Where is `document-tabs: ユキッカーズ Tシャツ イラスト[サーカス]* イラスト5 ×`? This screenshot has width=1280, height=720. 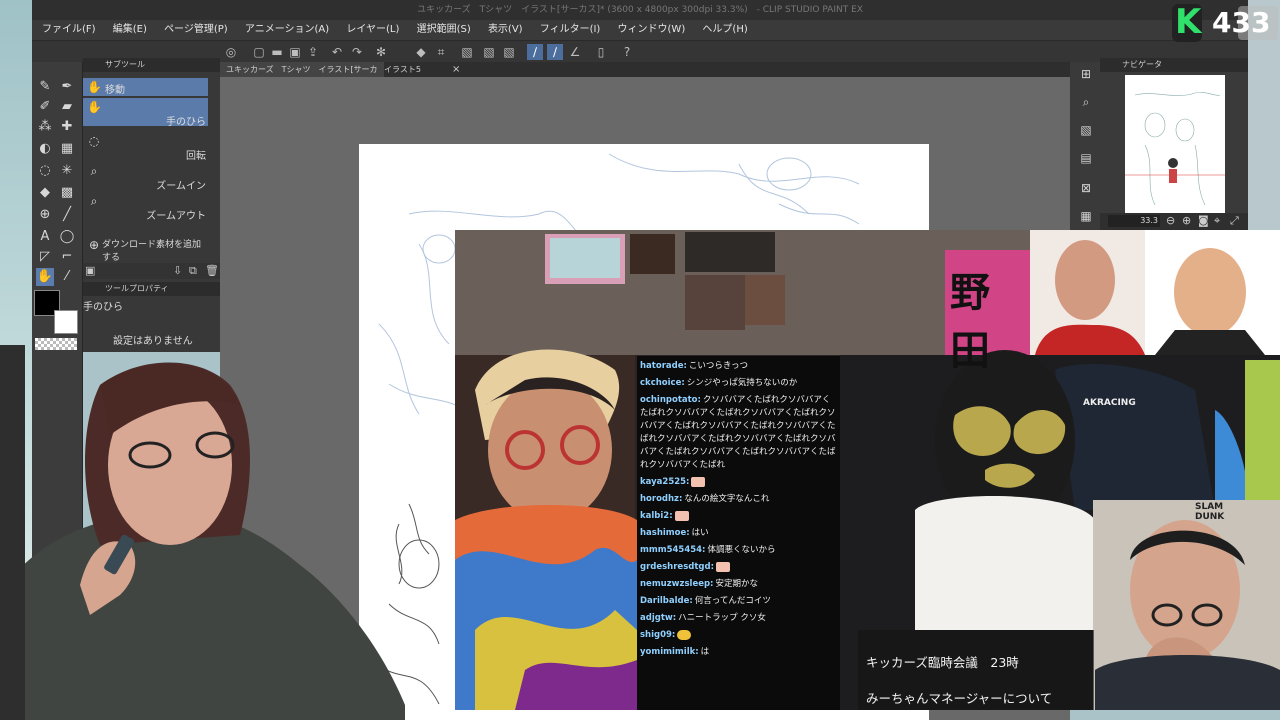 document-tabs: ユキッカーズ Tシャツ イラスト[サーカス]* イラスト5 × is located at coordinates (645, 75).